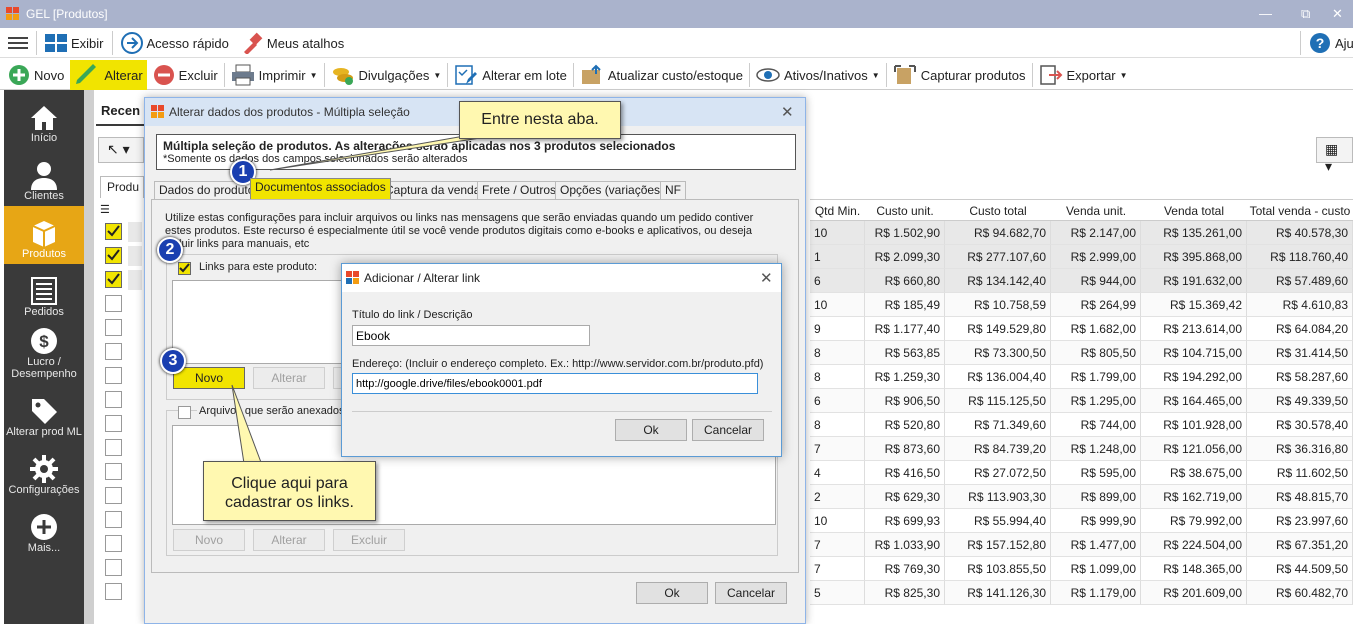 The height and width of the screenshot is (624, 1353). I want to click on novo-hint-line-1: Clique aqui para, so click(289, 483).